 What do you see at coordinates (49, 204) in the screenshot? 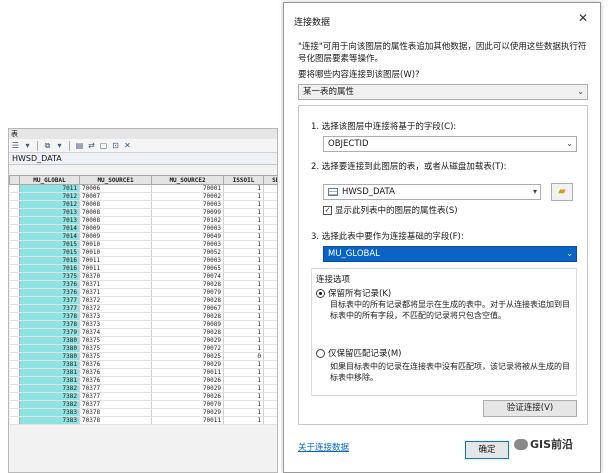
I see `table-cell: 7012` at bounding box center [49, 204].